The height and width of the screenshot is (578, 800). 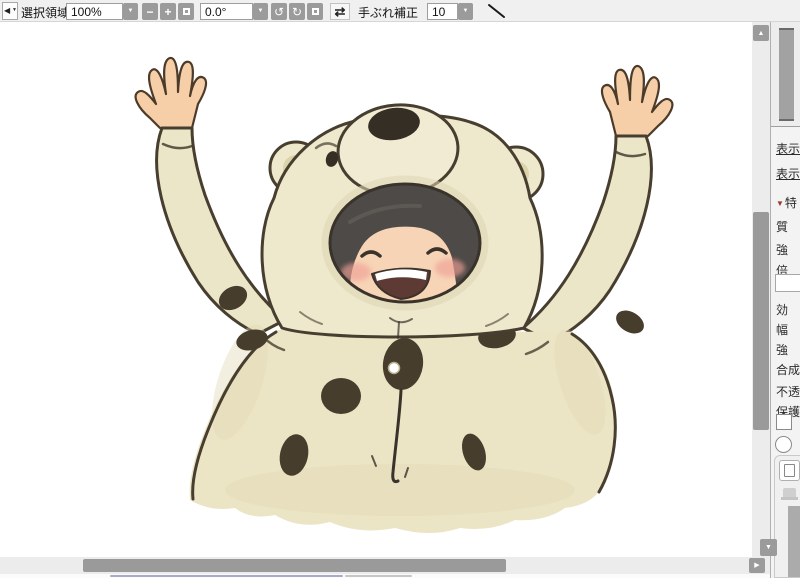 I want to click on horizontal-scrollbar-thumb, so click(x=294, y=565).